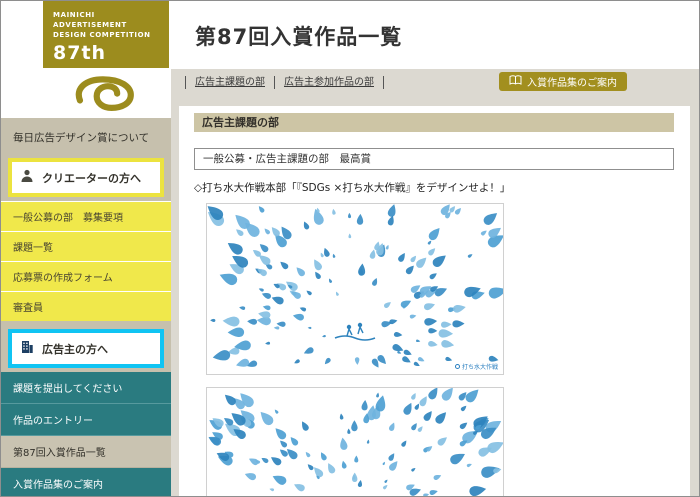  Describe the element at coordinates (515, 81) in the screenshot. I see `book-icon` at that location.